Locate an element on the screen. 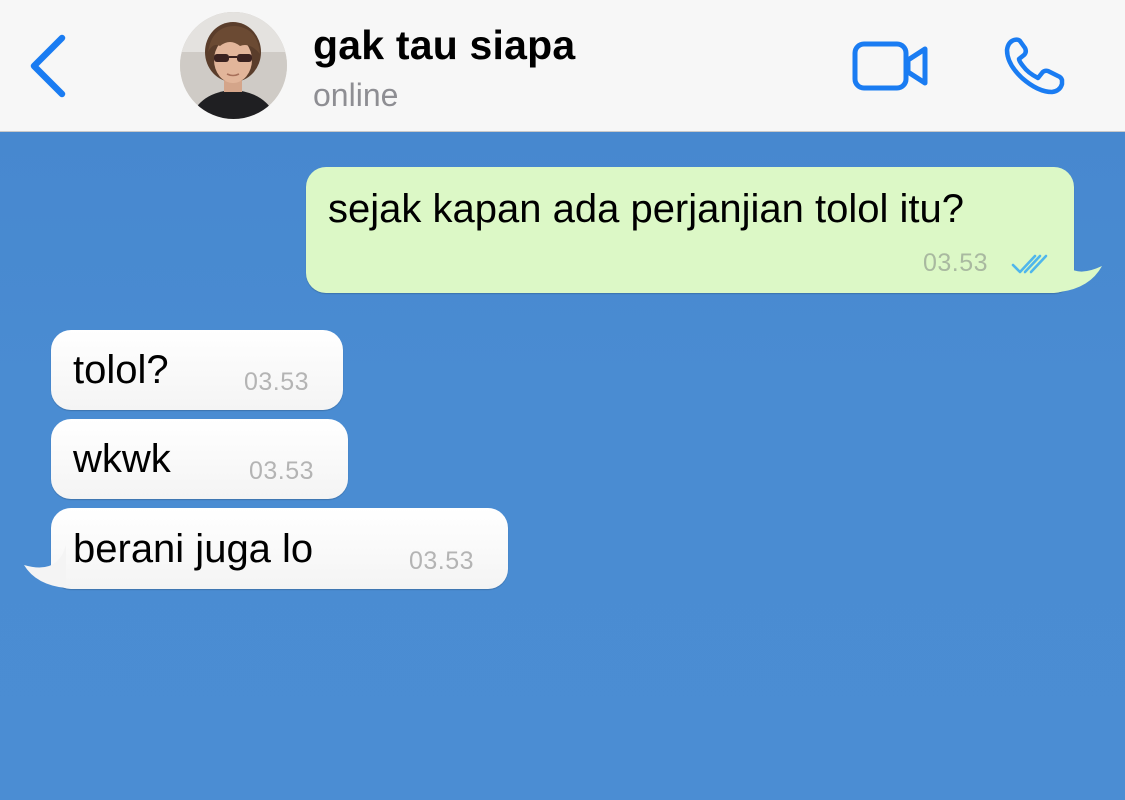 This screenshot has width=1125, height=800. bubble-tail-incoming is located at coordinates (45, 566).